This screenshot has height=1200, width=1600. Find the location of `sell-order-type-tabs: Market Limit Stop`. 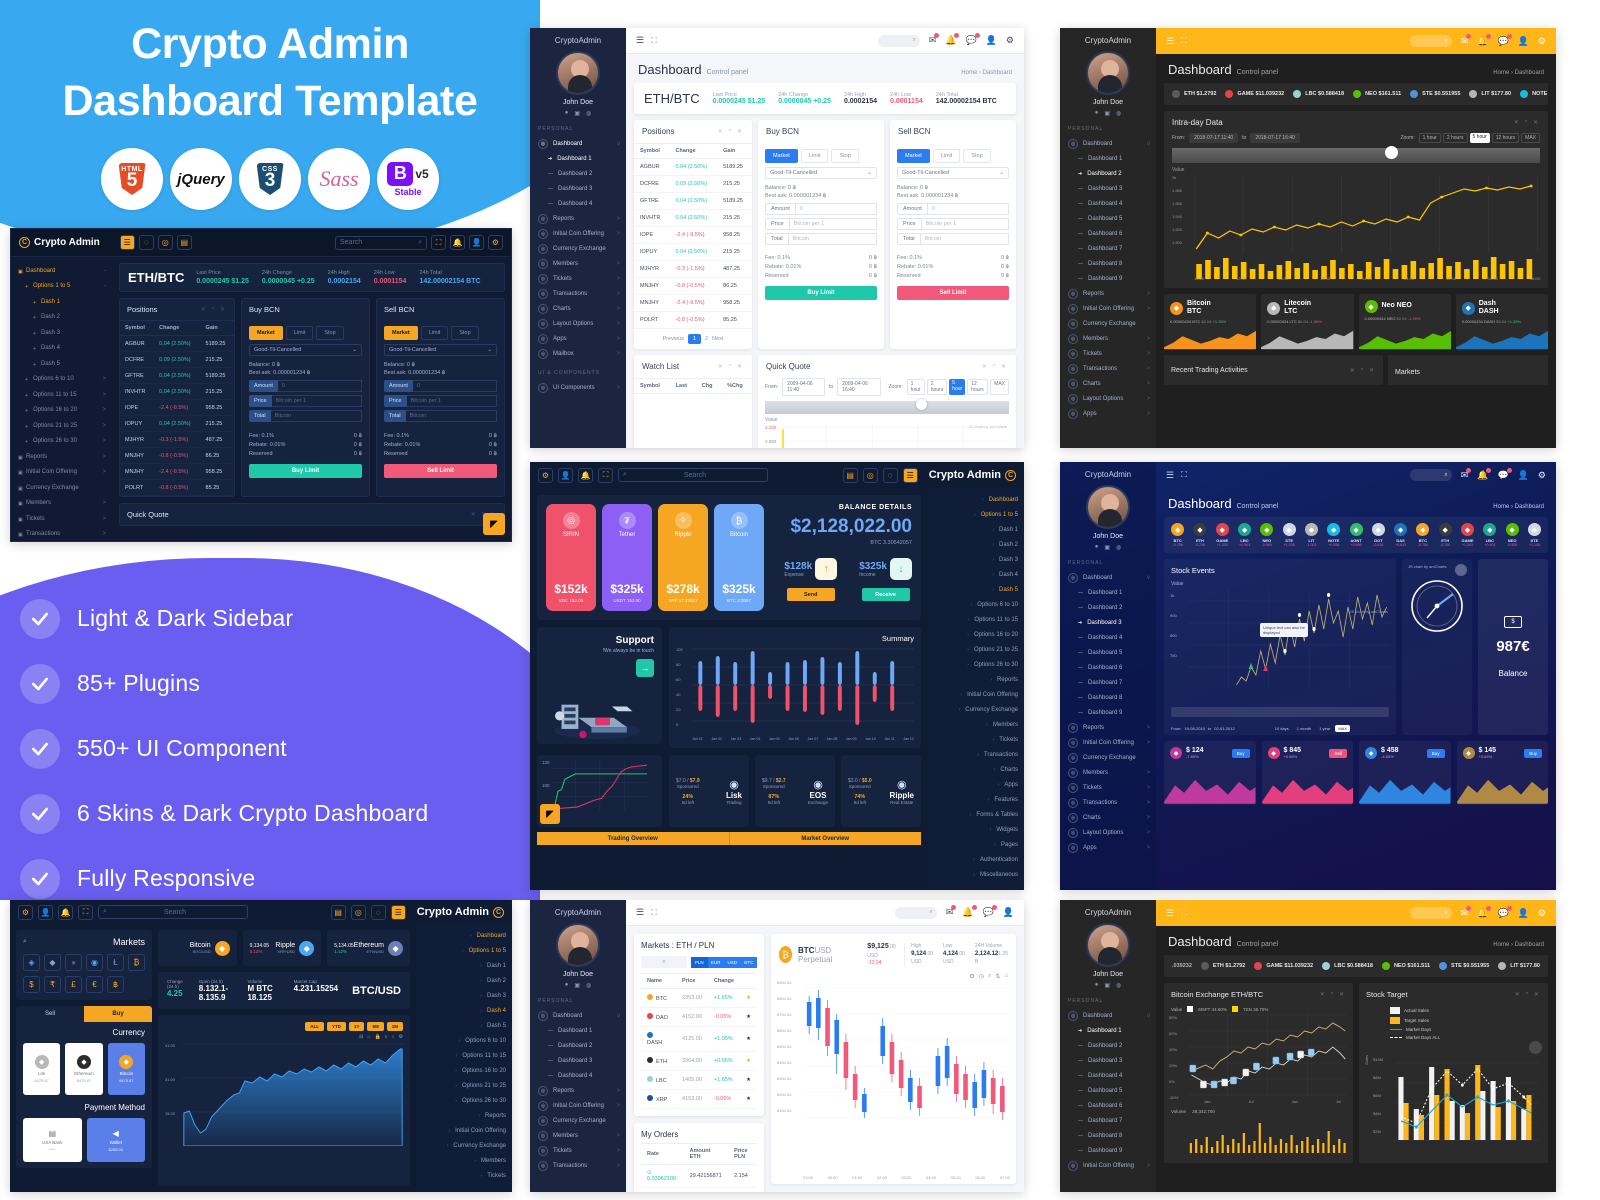

sell-order-type-tabs: Market Limit Stop is located at coordinates (953, 155).